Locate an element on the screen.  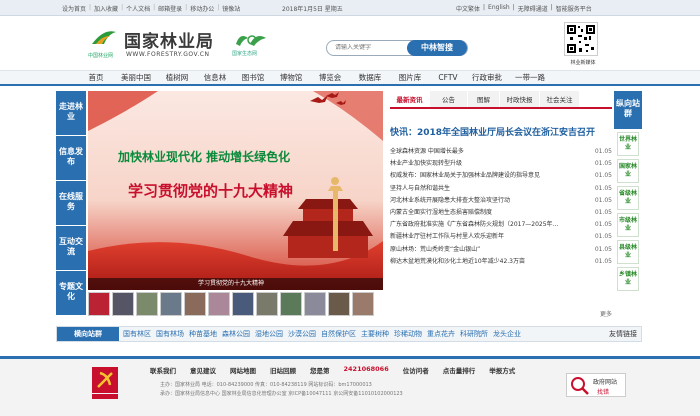
horizontal-site-link: 国有林场 is located at coordinates (170, 334).